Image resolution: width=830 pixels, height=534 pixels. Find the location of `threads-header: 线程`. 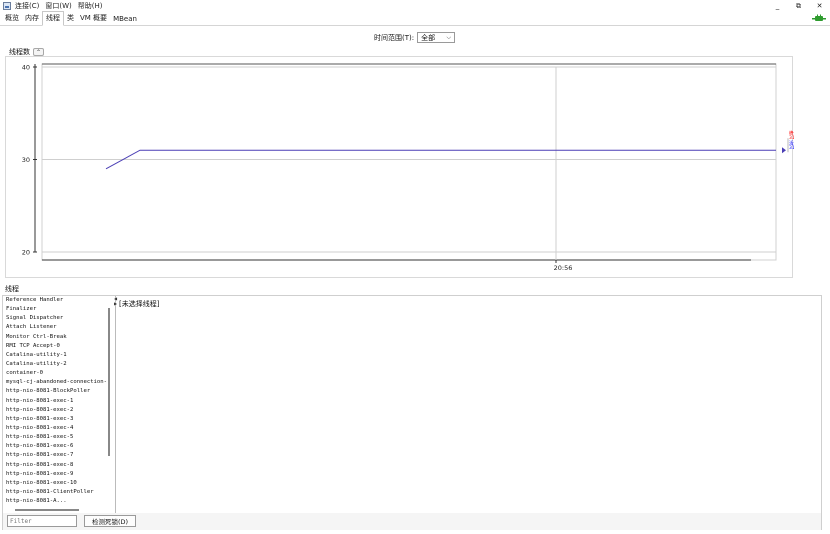

threads-header: 线程 is located at coordinates (12, 289).